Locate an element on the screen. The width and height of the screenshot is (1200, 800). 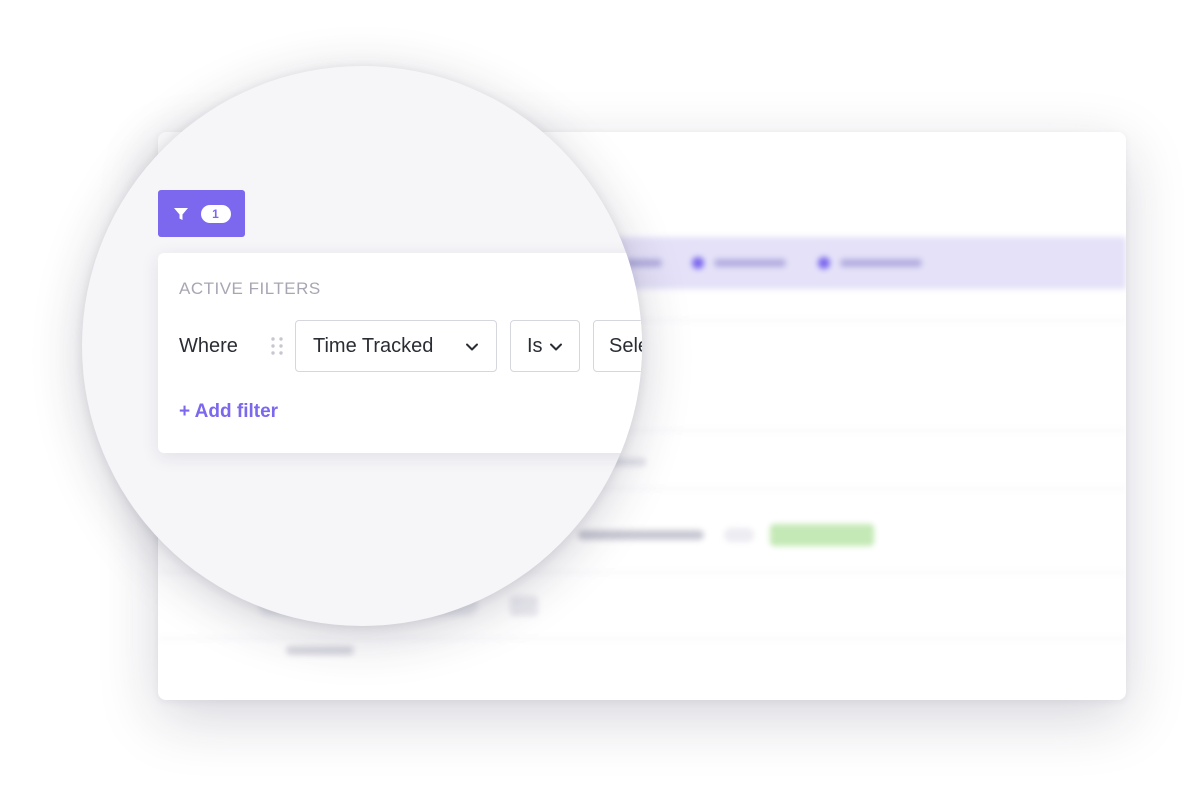
add-filter-button: + Add filter is located at coordinates (228, 412).